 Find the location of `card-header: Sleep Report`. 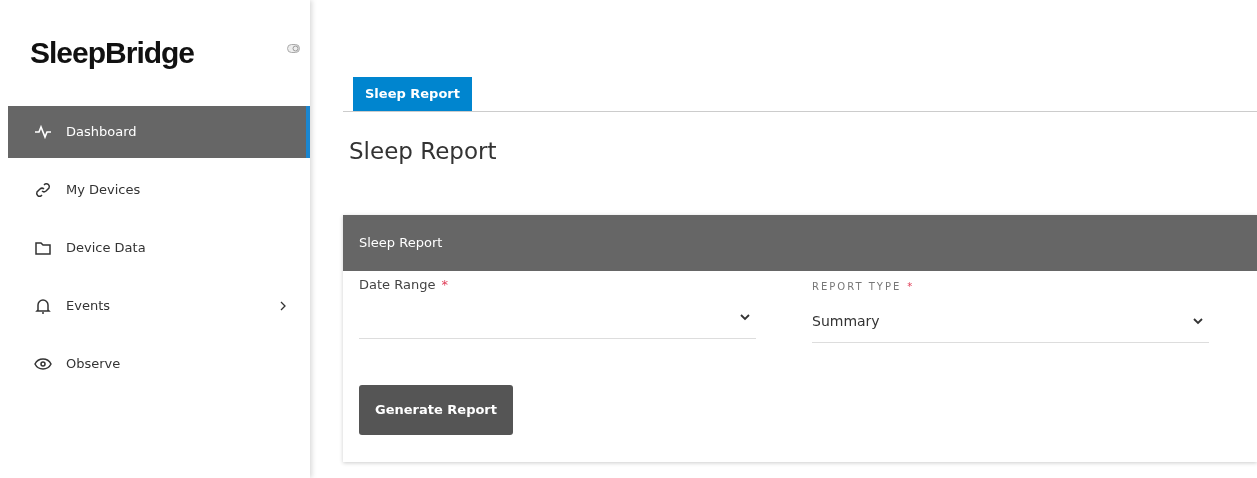

card-header: Sleep Report is located at coordinates (800, 243).